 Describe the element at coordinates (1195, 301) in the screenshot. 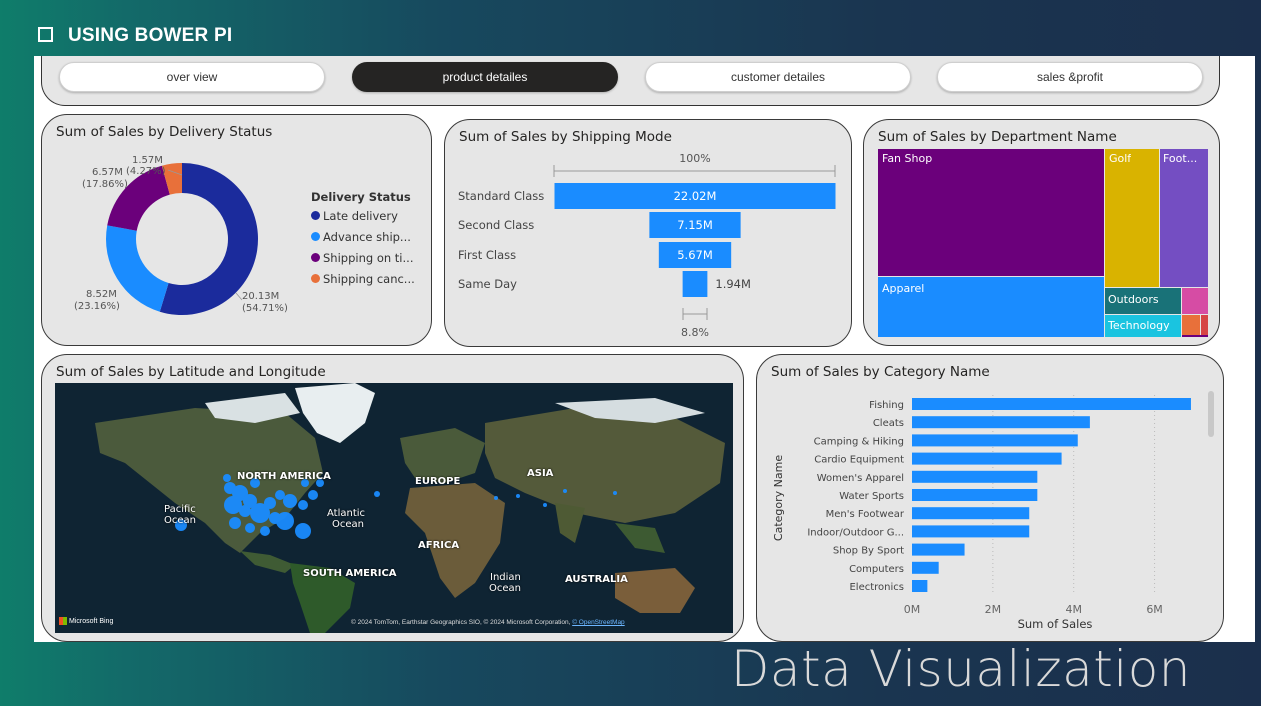

I see `treemap-tile-pink` at that location.